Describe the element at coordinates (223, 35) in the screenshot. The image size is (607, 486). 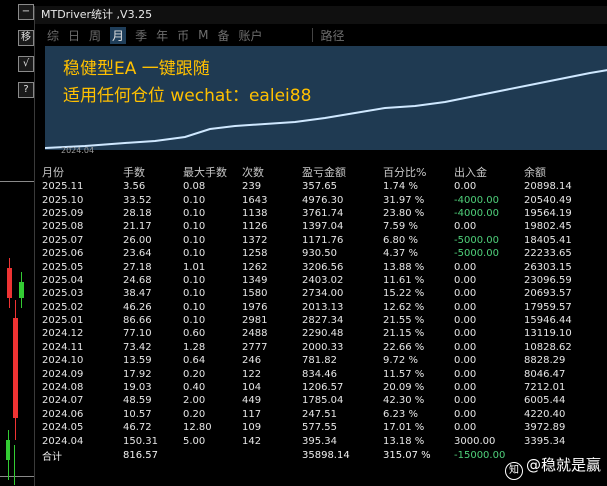
I see `menu-tab: 备` at that location.